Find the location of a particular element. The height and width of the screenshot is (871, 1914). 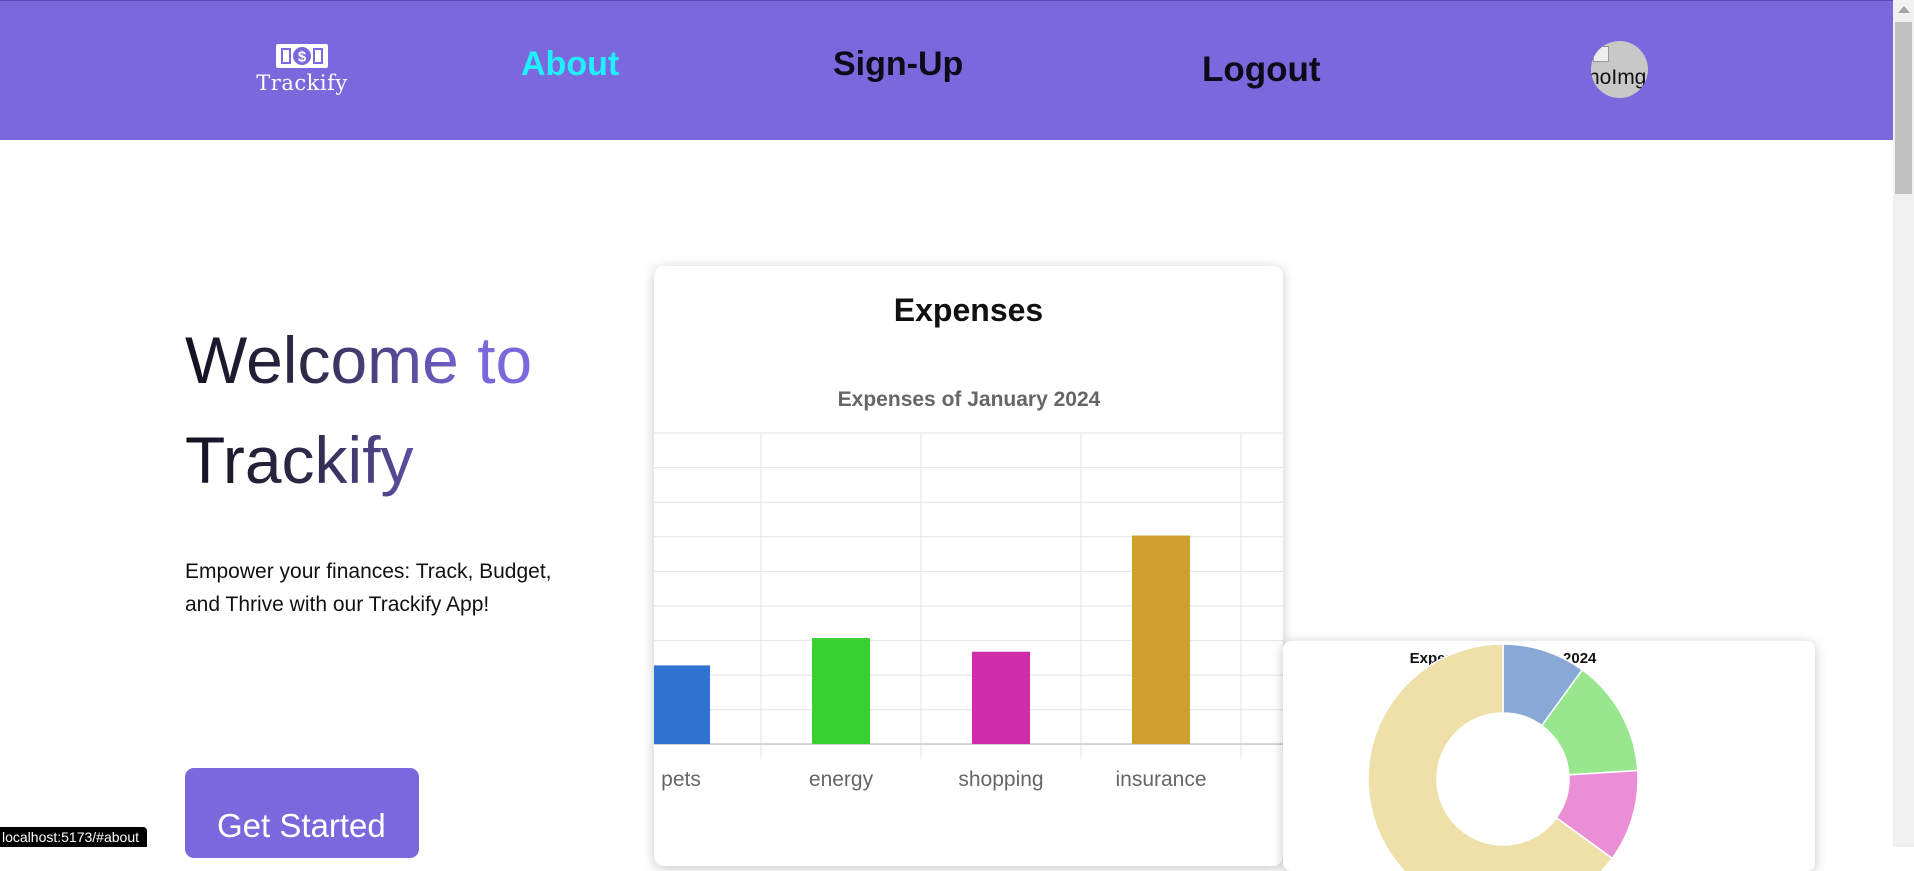

expenses-pie-card: Expenses in January 2024 is located at coordinates (1549, 756).